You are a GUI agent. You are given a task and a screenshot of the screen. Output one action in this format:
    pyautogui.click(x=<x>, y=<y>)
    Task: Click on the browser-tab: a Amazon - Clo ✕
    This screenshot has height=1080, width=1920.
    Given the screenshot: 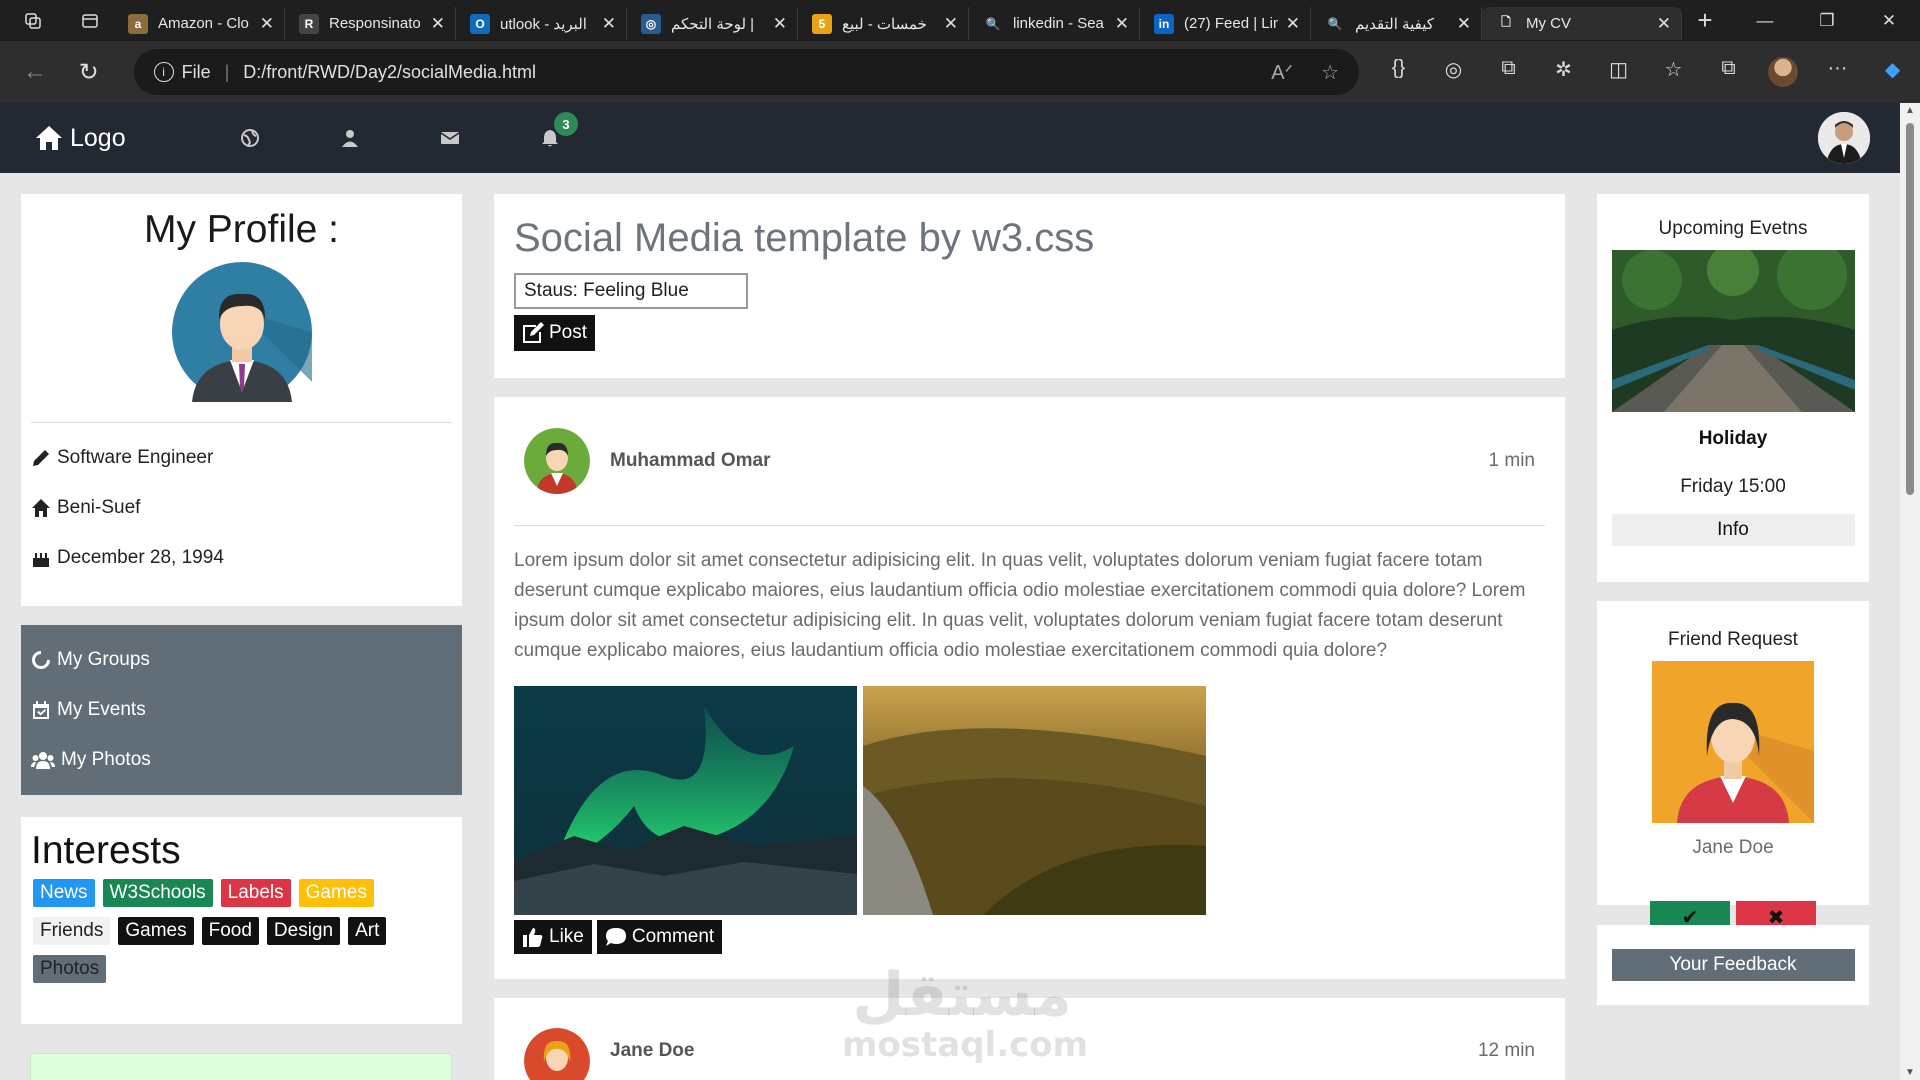 What is the action you would take?
    pyautogui.click(x=199, y=23)
    